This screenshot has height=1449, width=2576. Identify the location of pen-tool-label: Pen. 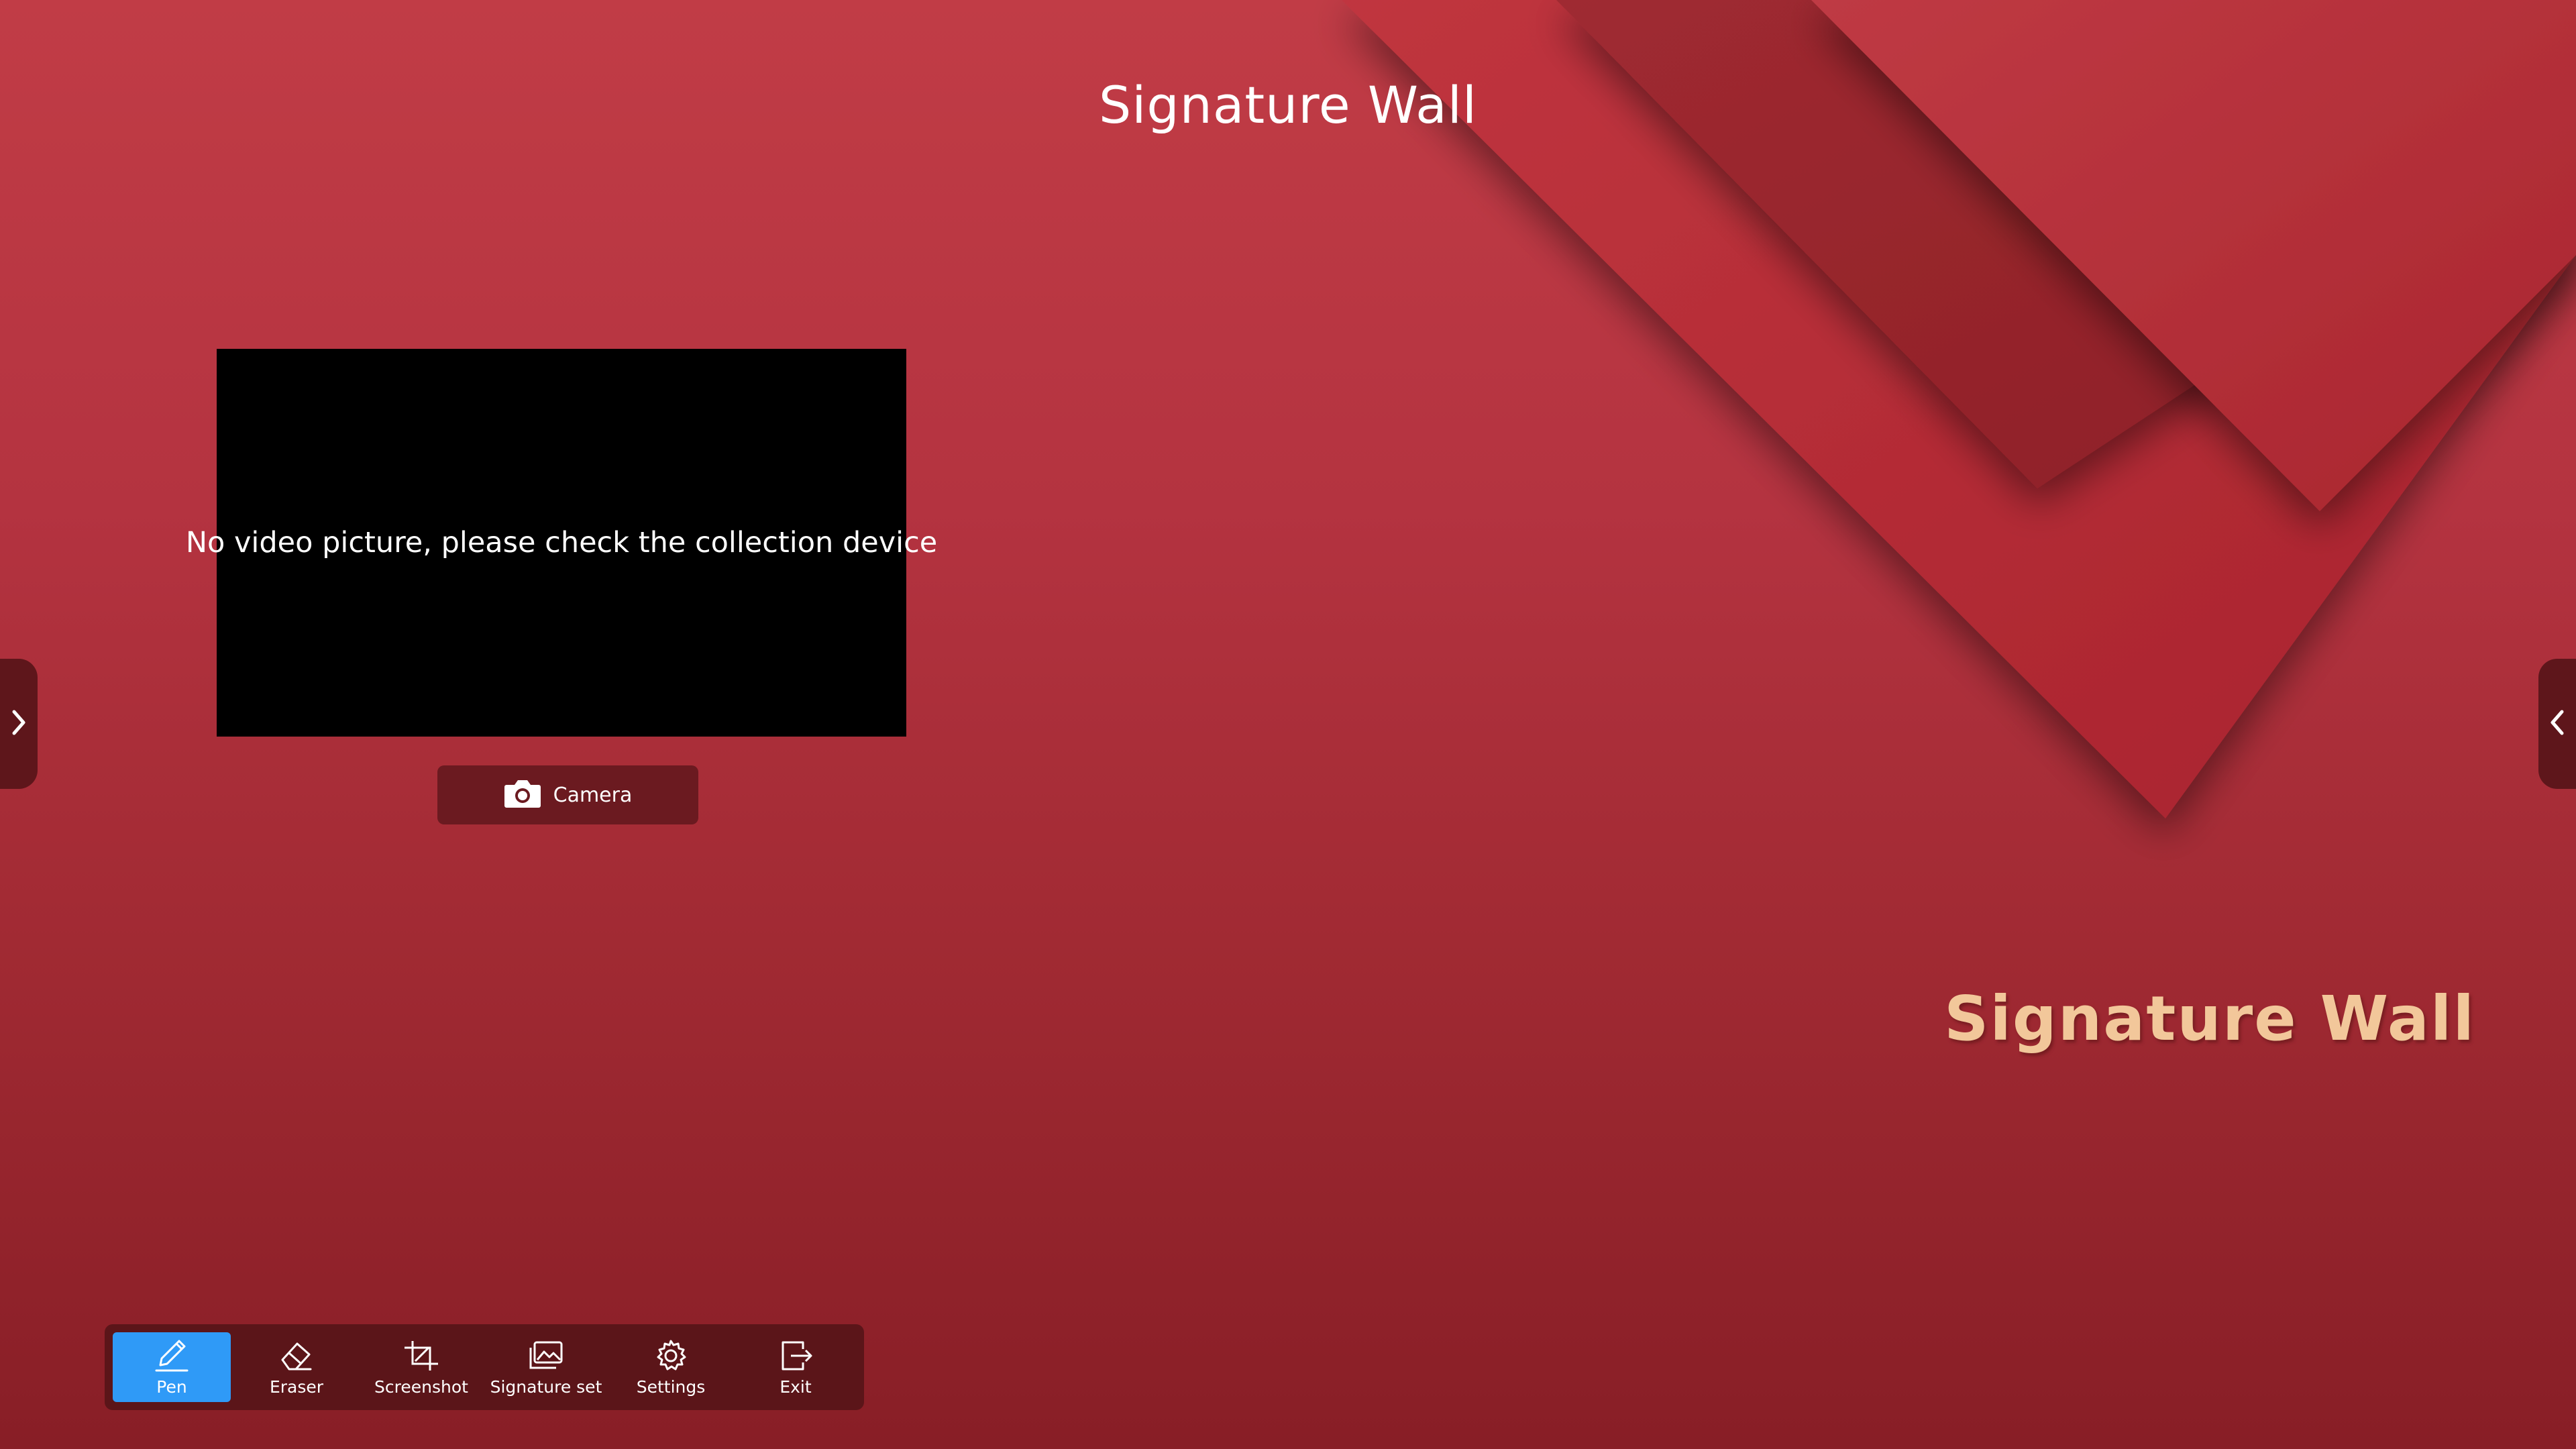
(171, 1387).